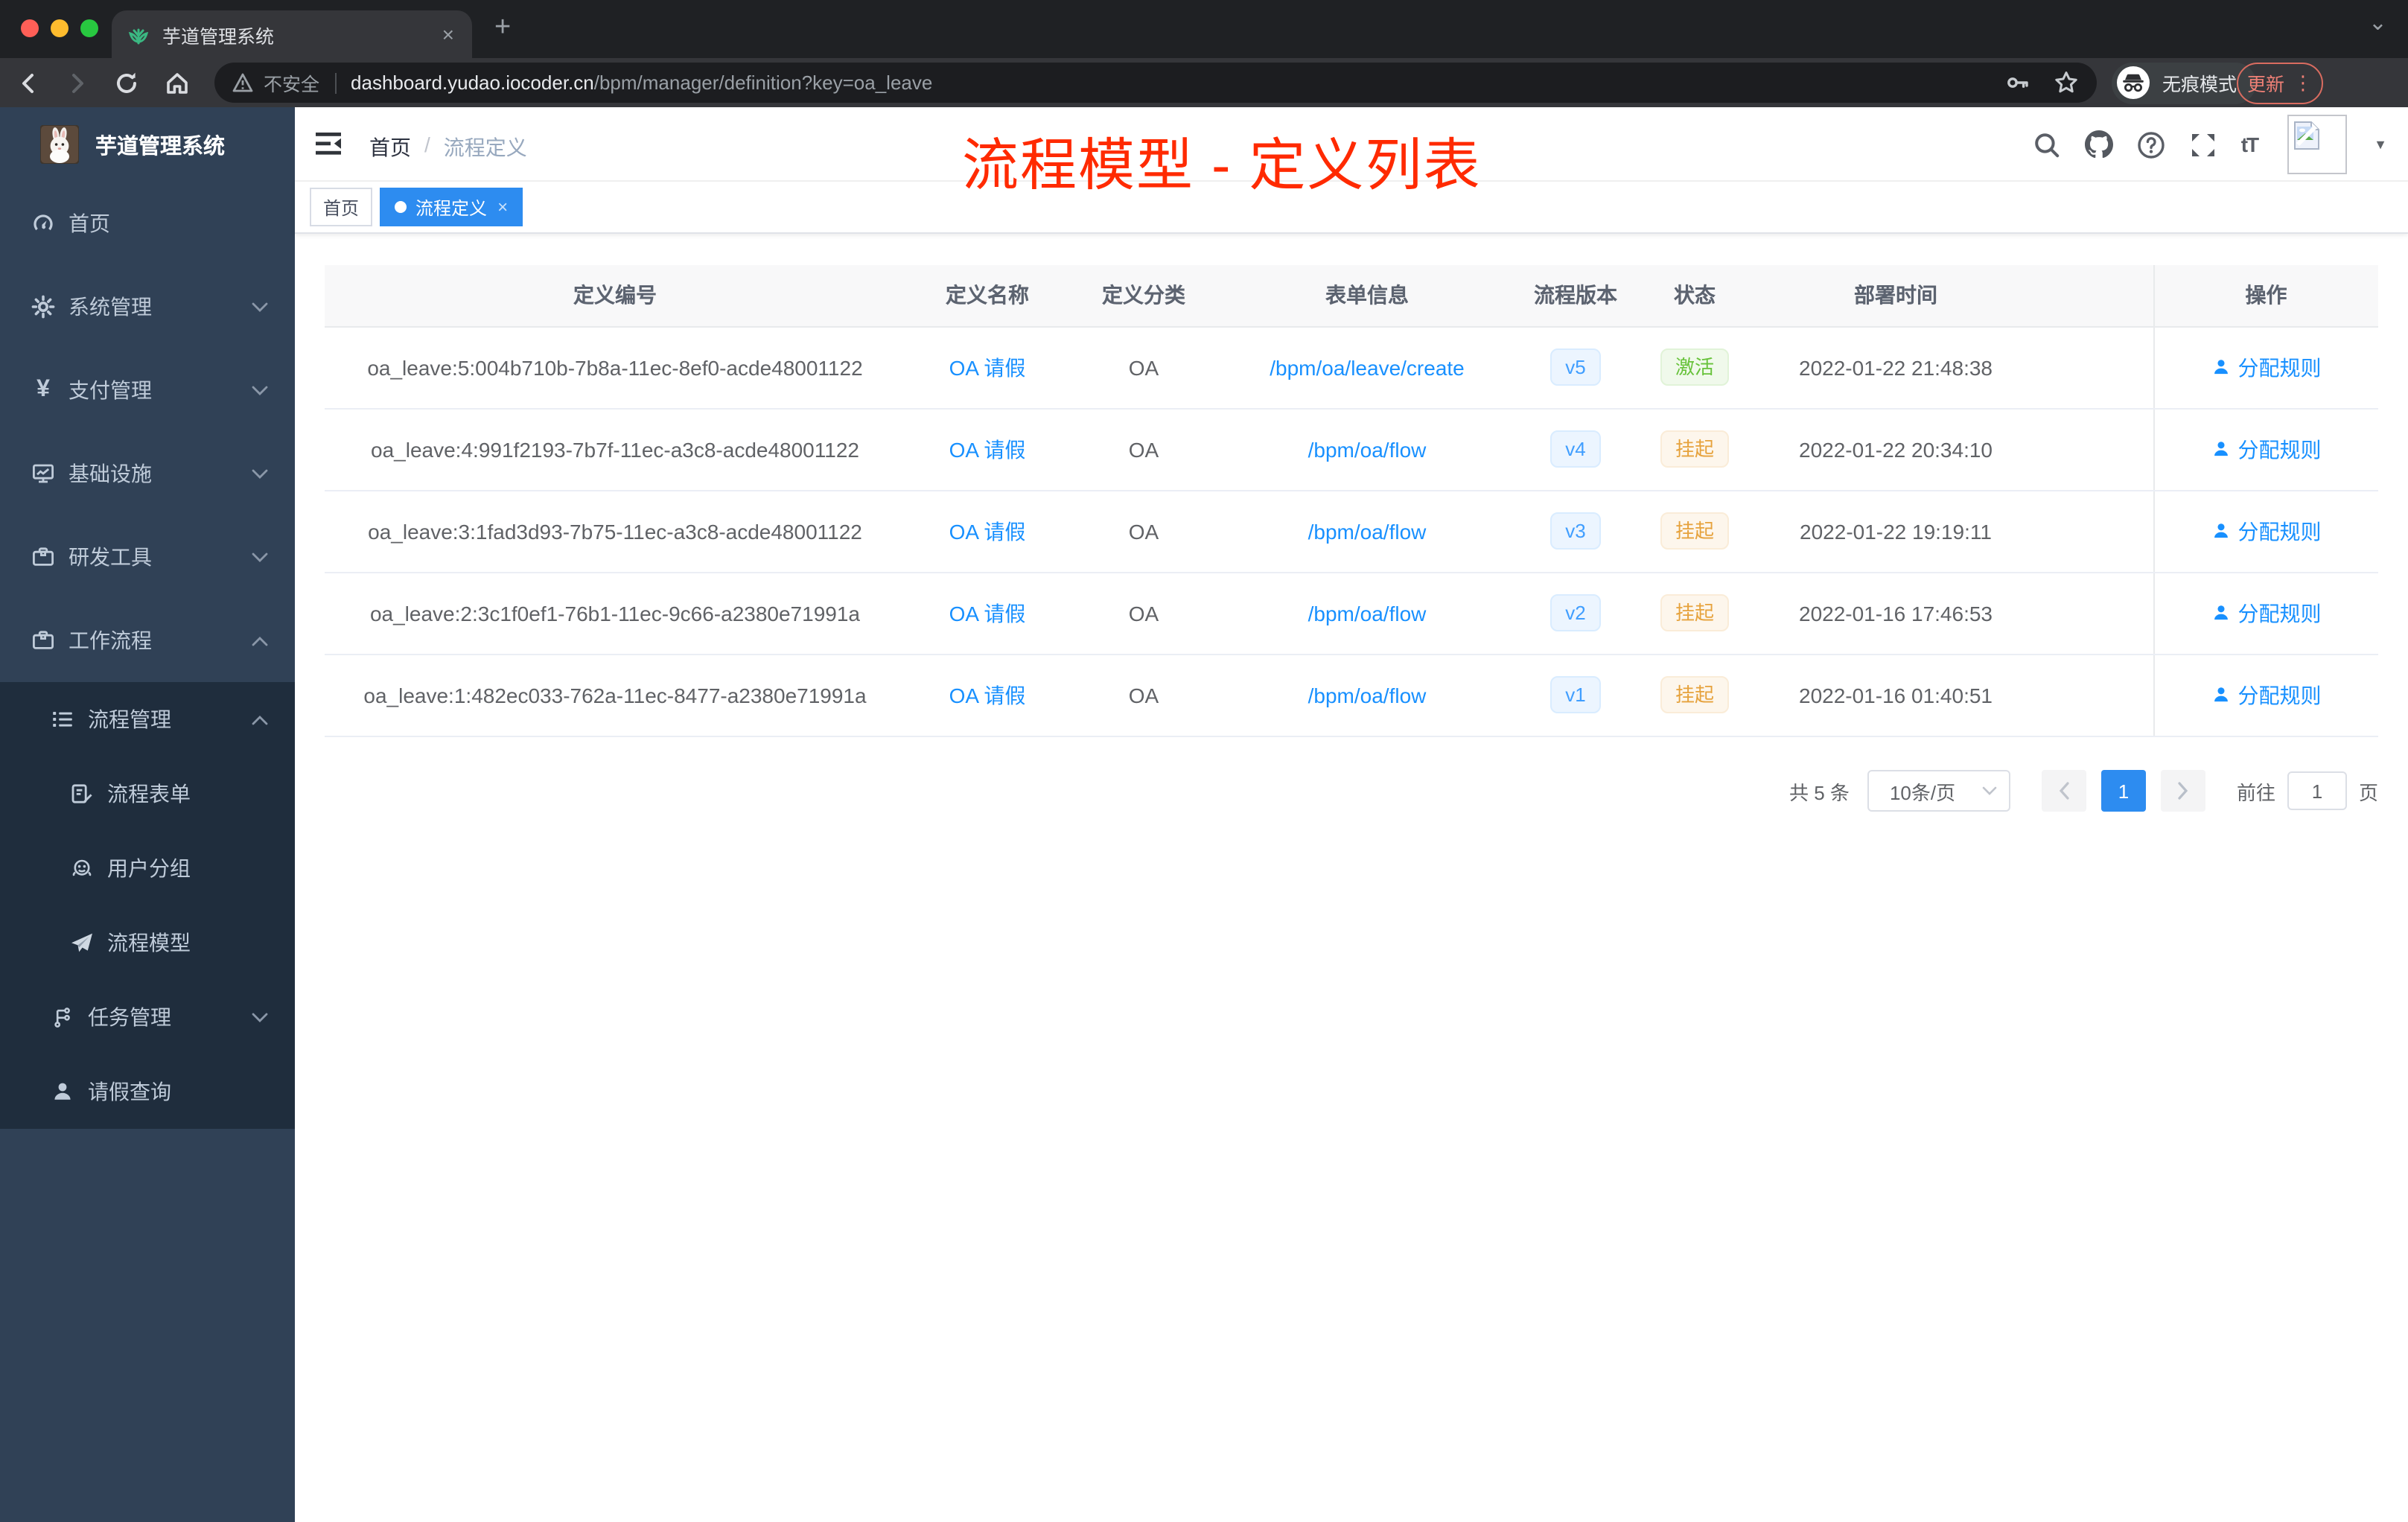  Describe the element at coordinates (179, 83) in the screenshot. I see `home-button` at that location.